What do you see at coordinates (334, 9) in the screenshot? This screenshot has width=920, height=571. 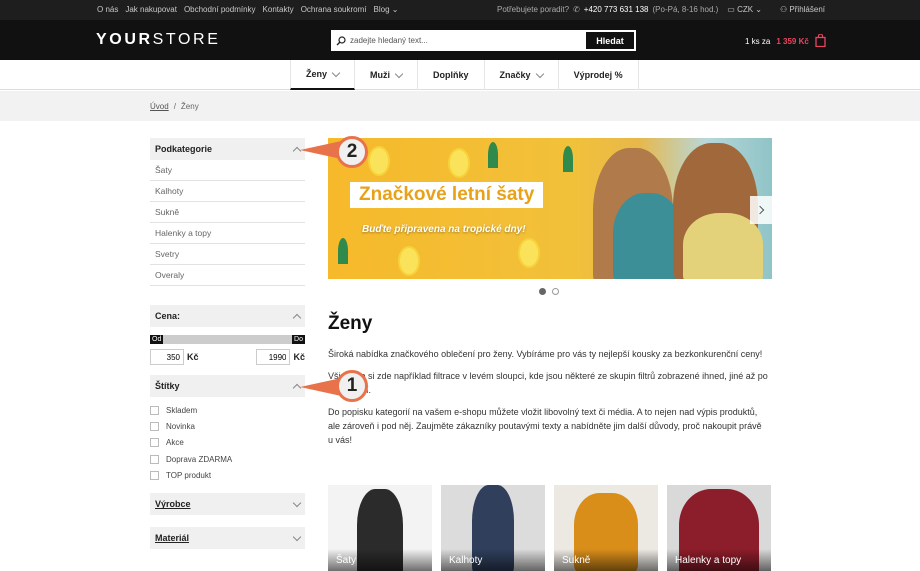 I see `top-link-privacy: Ochrana soukromí` at bounding box center [334, 9].